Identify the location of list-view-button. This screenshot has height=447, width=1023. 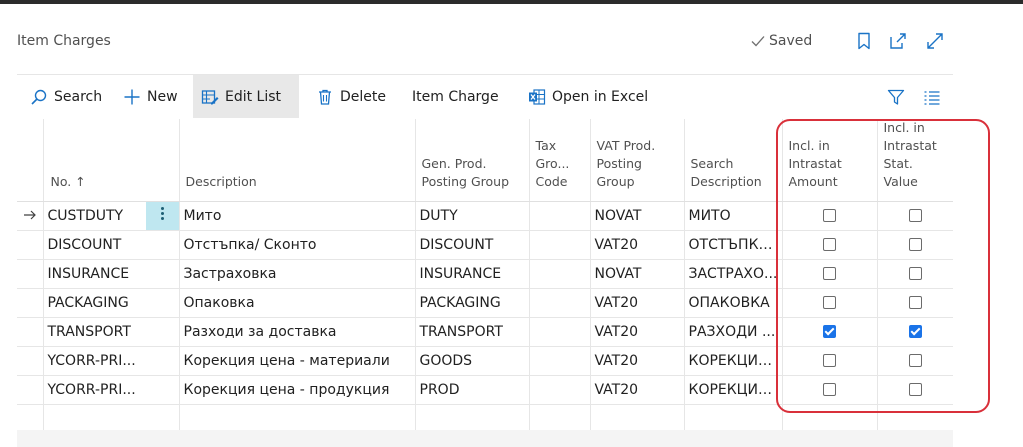
(932, 96).